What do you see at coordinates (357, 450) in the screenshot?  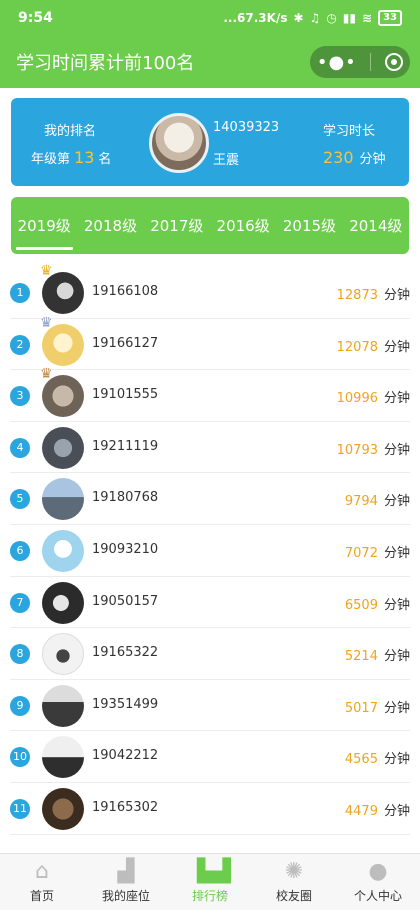 I see `row-minutes-value: 10793` at bounding box center [357, 450].